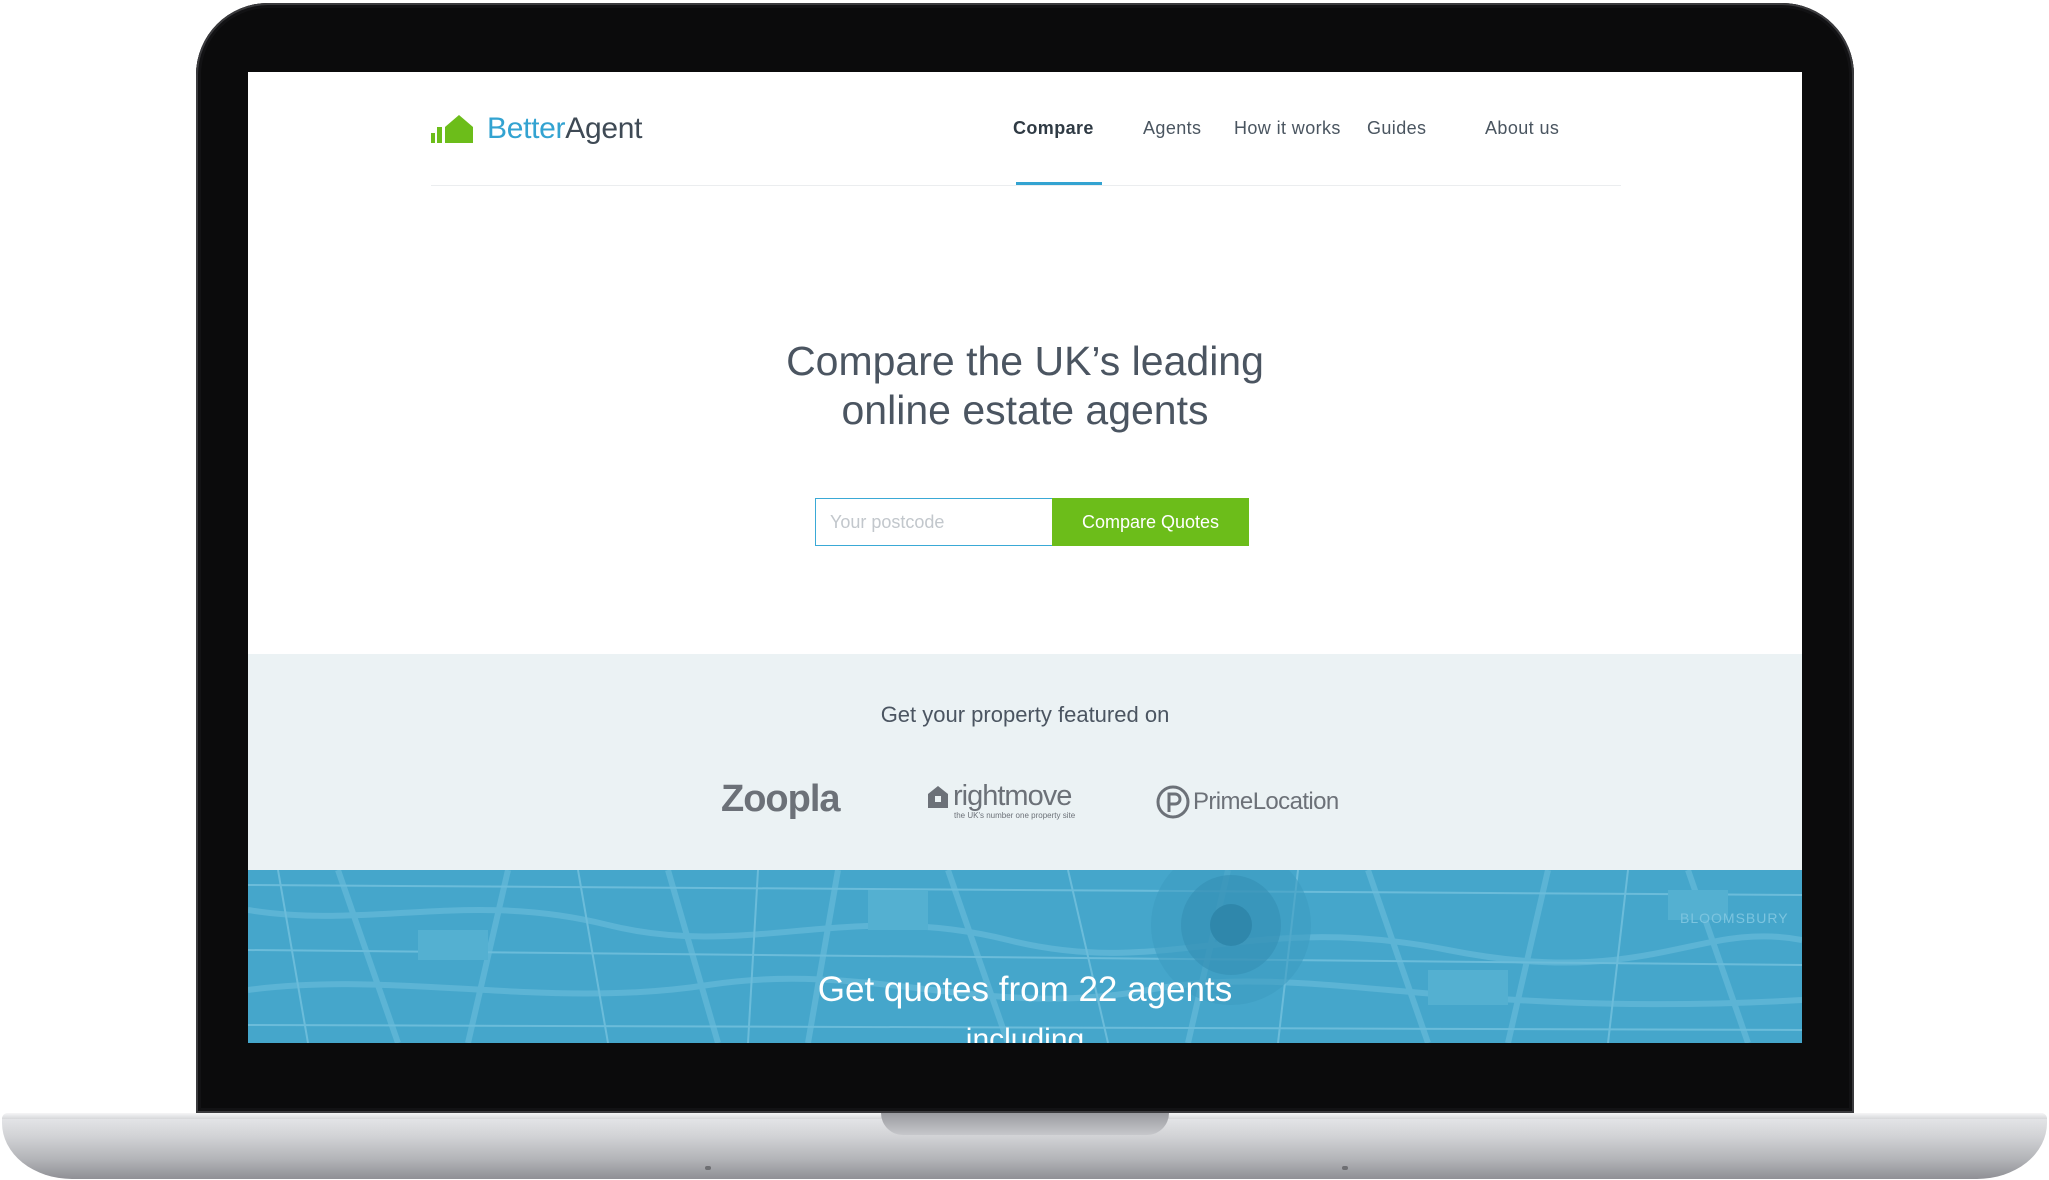  What do you see at coordinates (1025, 989) in the screenshot?
I see `agents-count-heading: Get quotes from 22 agents` at bounding box center [1025, 989].